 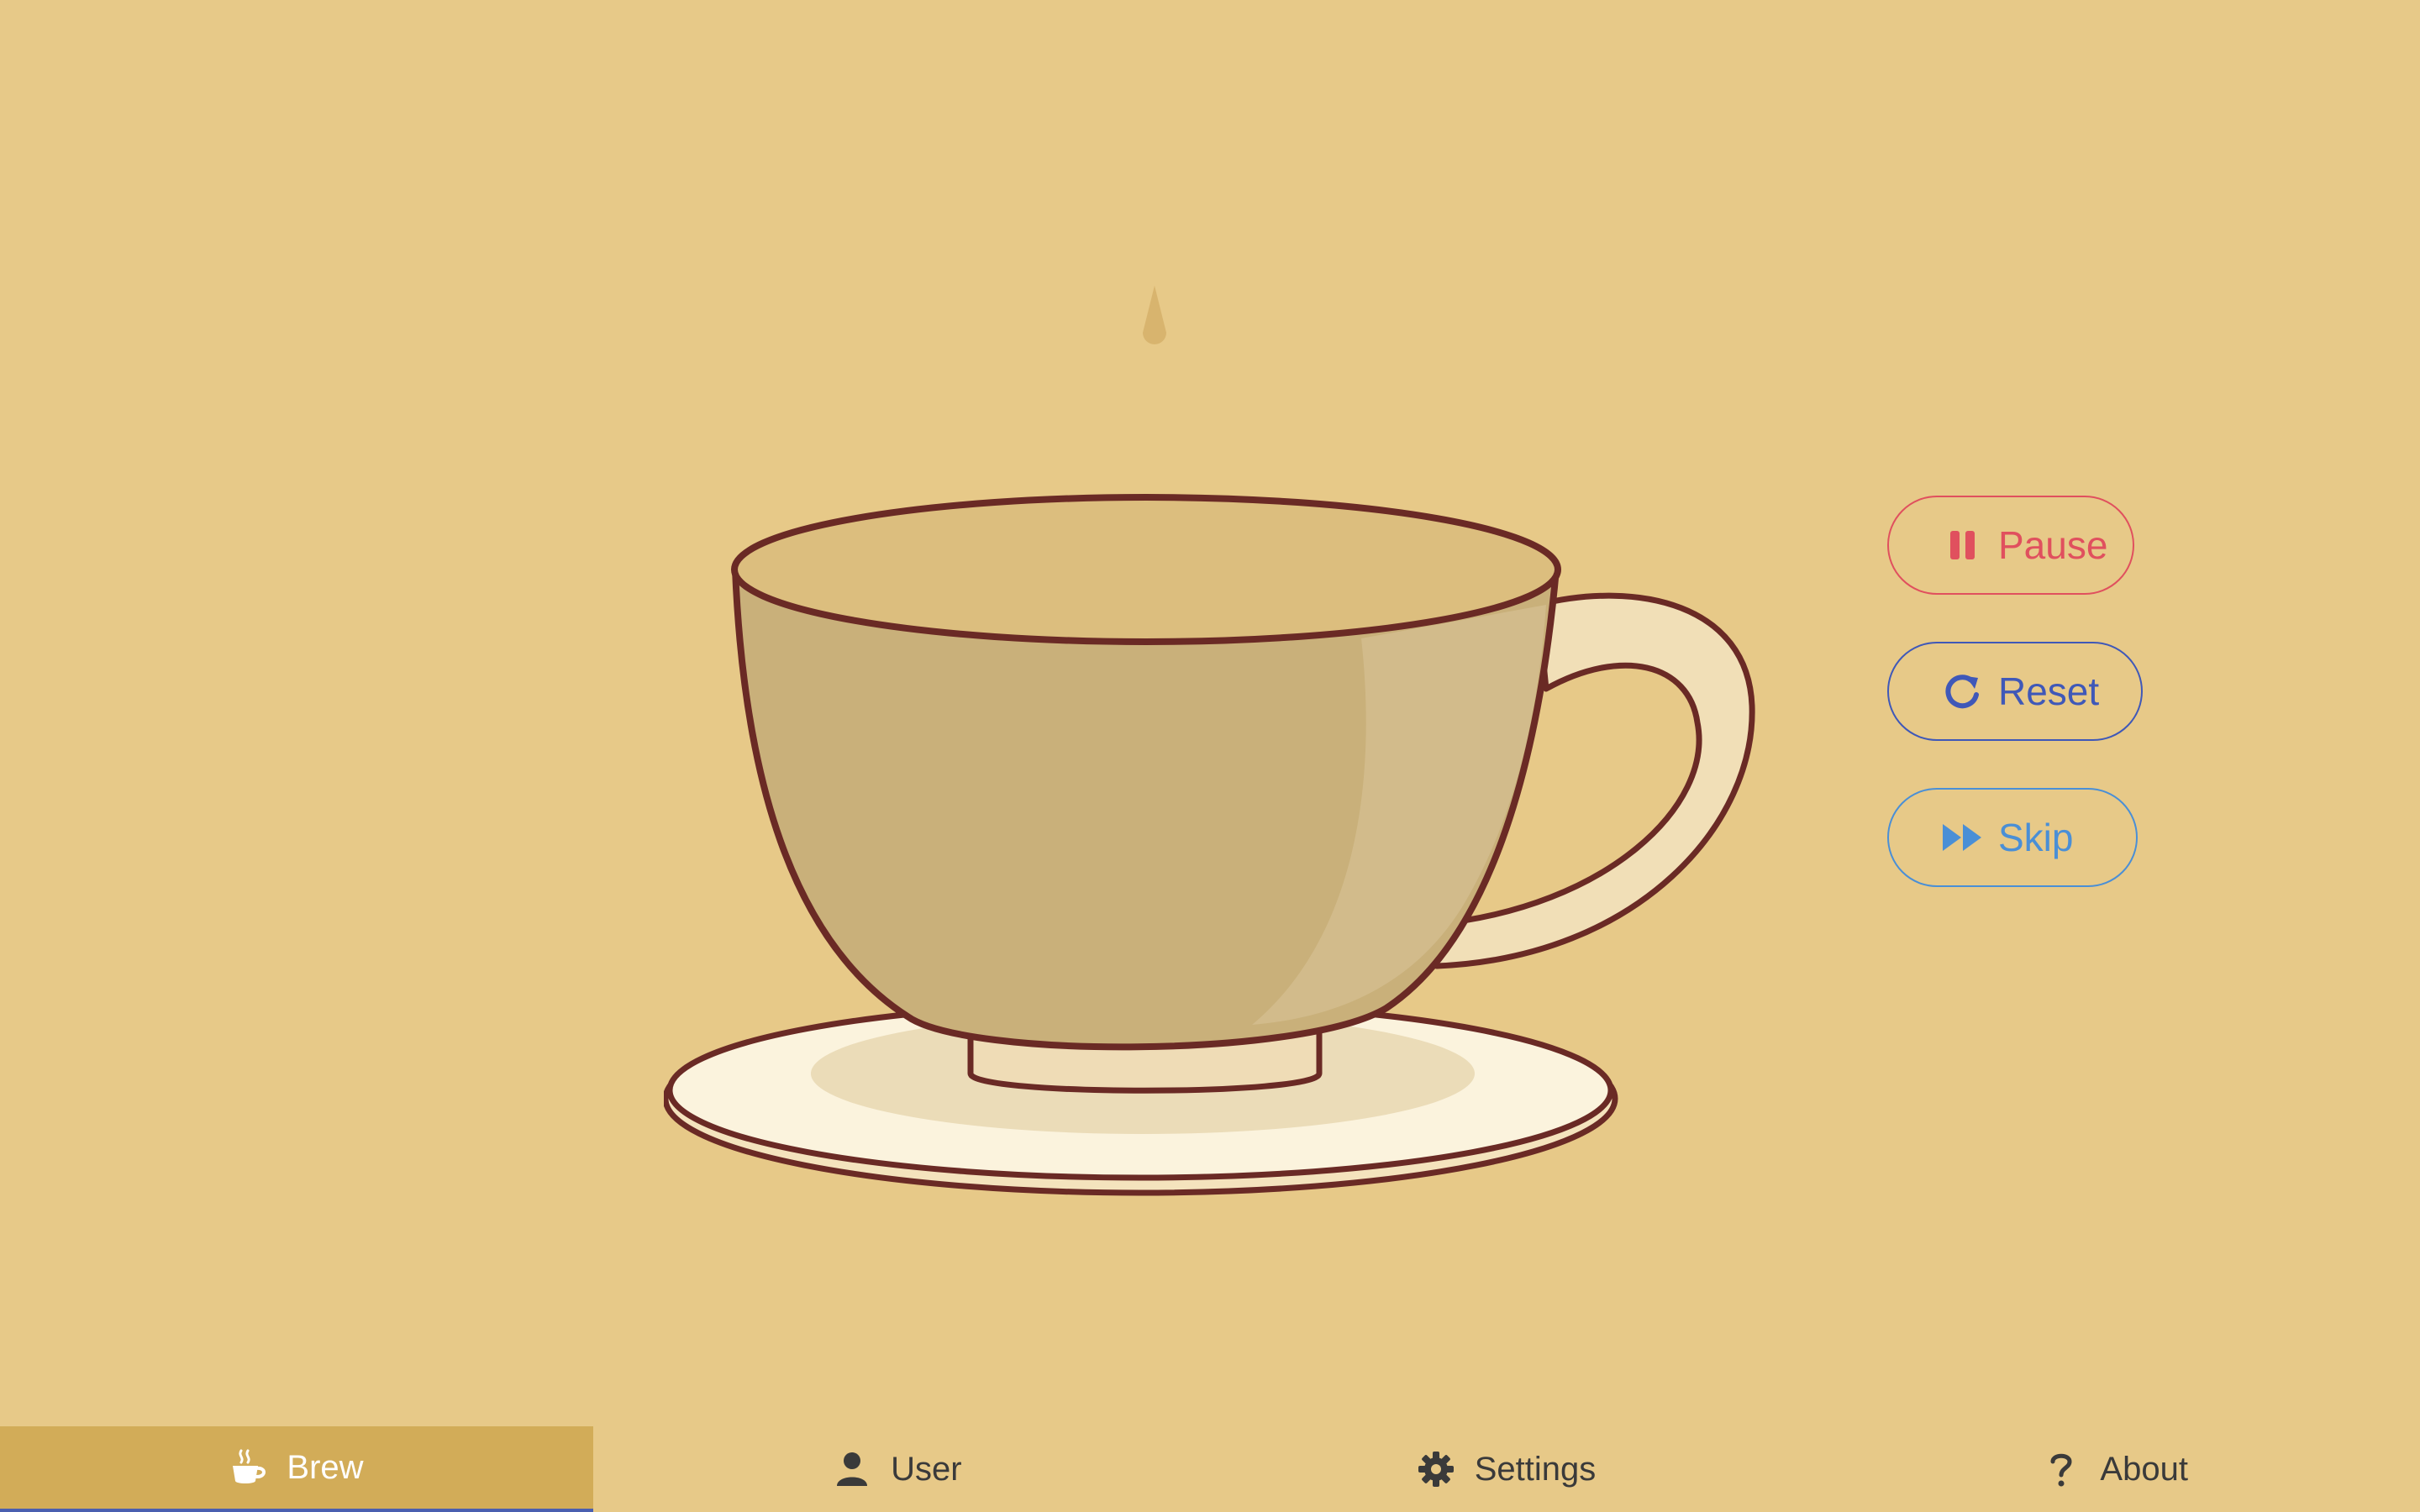 What do you see at coordinates (1154, 315) in the screenshot?
I see `coffee-drop-icon` at bounding box center [1154, 315].